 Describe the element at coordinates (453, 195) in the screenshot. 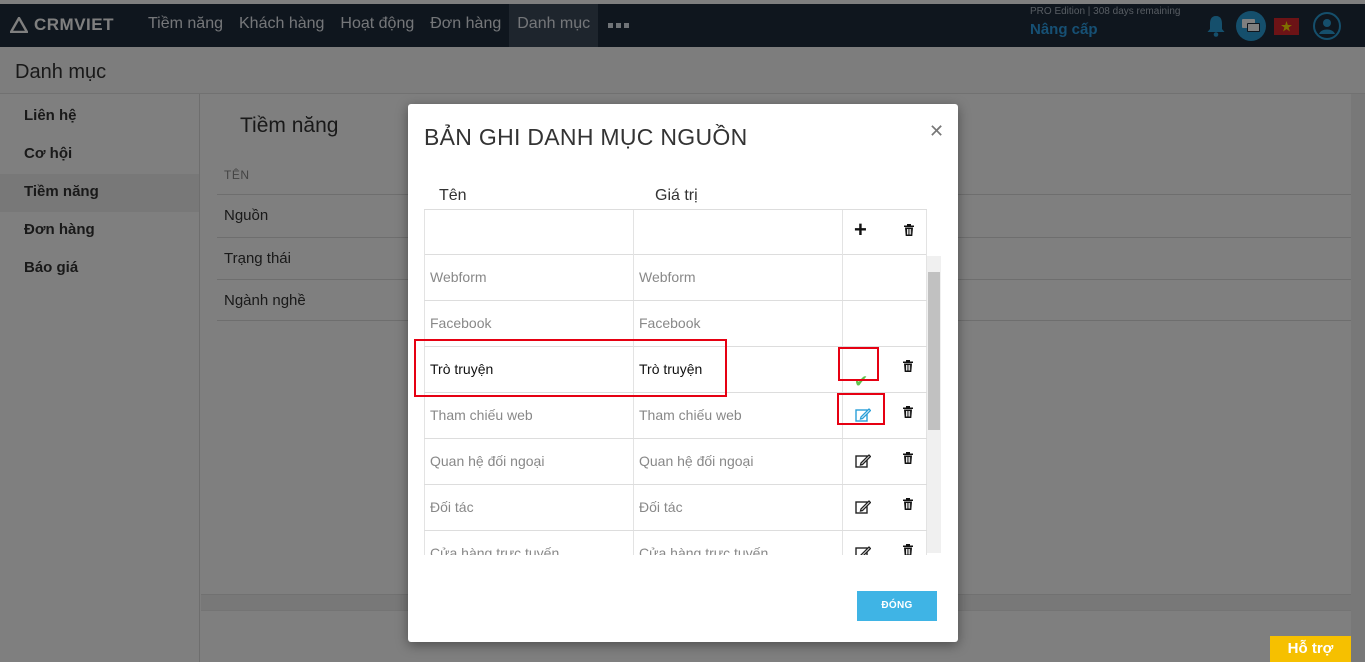

I see `column-header-name: Tên` at that location.